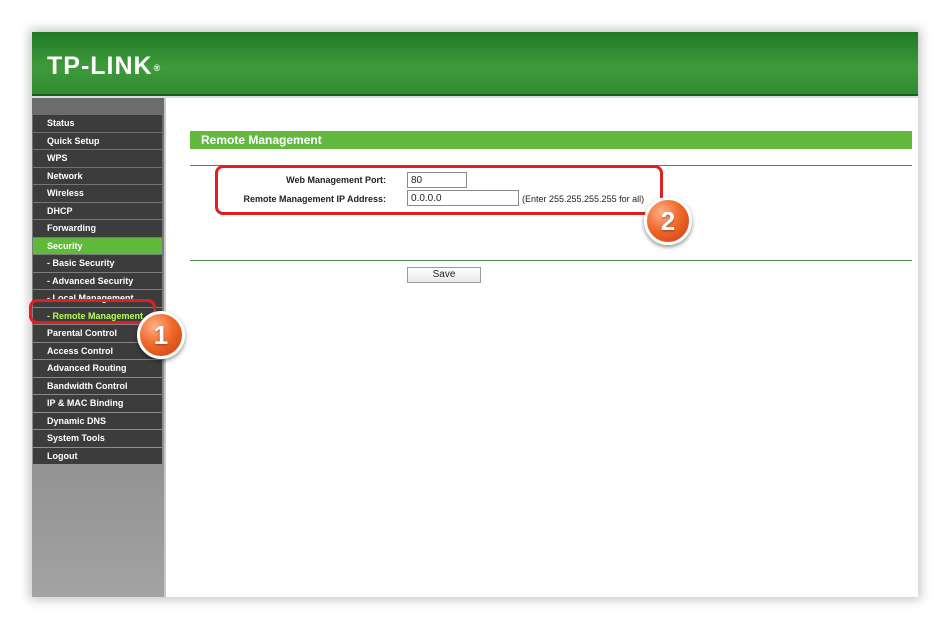  What do you see at coordinates (97, 368) in the screenshot?
I see `sidebar-item-advanced-routing: Advanced Routing` at bounding box center [97, 368].